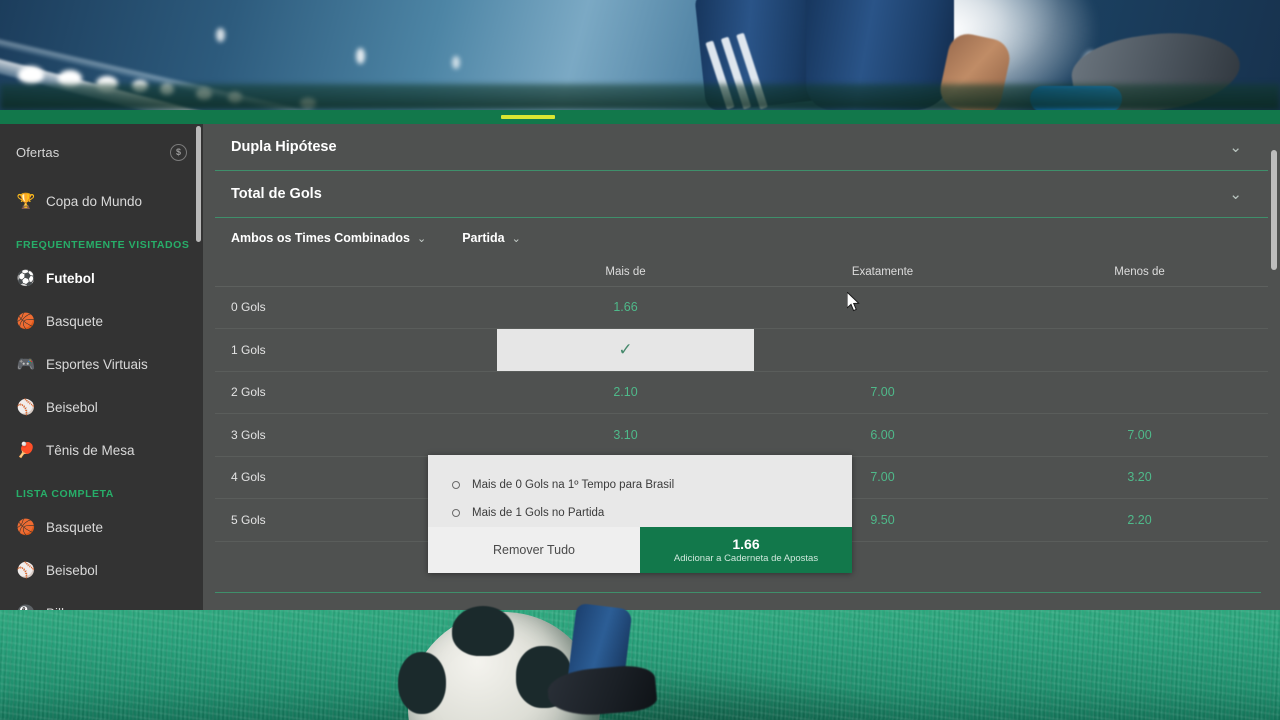  What do you see at coordinates (528, 117) in the screenshot?
I see `active-tab-indicator` at bounding box center [528, 117].